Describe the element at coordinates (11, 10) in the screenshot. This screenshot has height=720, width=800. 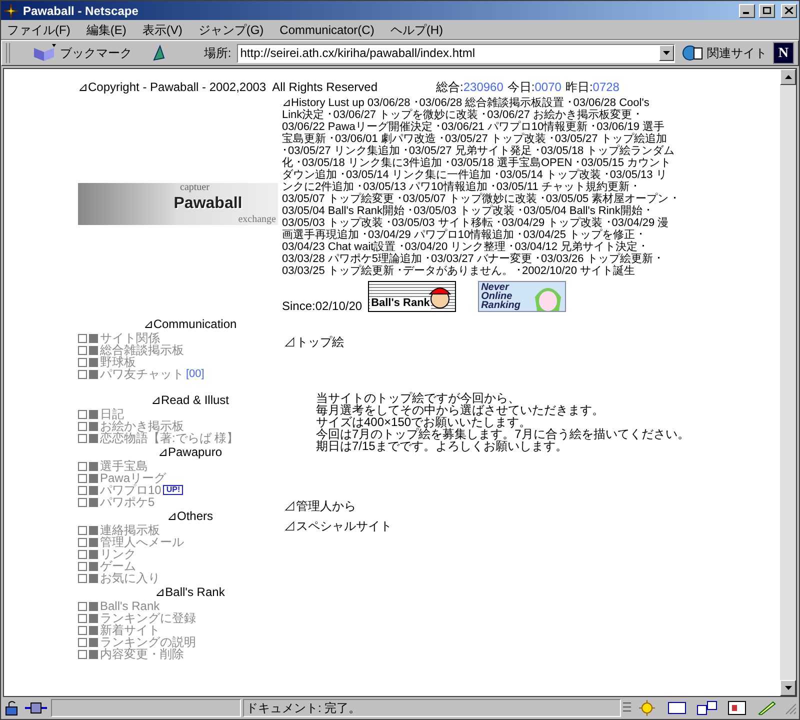
I see `app-icon` at that location.